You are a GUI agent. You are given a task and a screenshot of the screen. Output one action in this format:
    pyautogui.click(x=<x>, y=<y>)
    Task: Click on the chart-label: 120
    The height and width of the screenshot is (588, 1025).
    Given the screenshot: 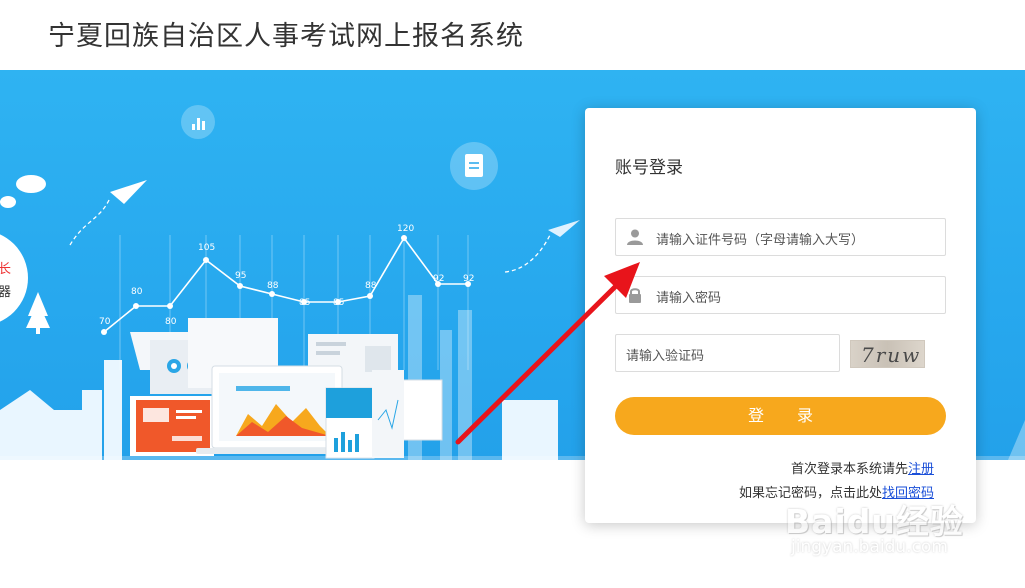 What is the action you would take?
    pyautogui.click(x=405, y=229)
    